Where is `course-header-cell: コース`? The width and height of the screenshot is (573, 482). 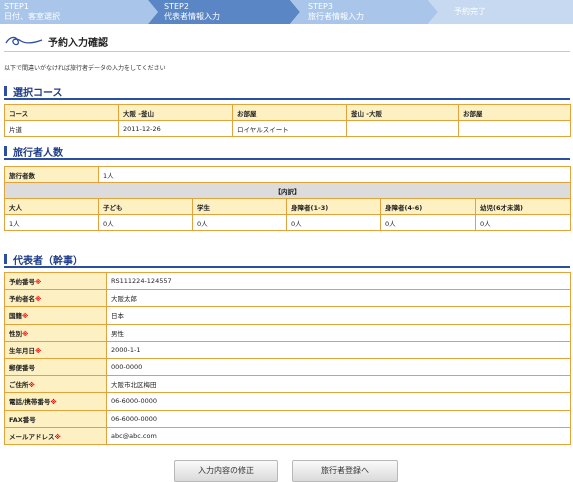 course-header-cell: コース is located at coordinates (61, 112).